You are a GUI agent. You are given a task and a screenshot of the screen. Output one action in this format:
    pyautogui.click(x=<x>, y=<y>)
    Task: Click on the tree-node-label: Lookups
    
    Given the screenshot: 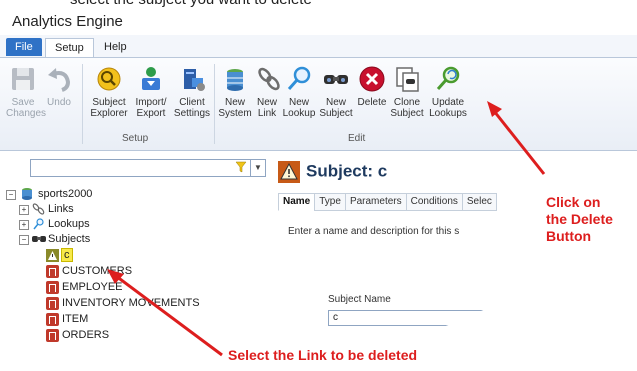 What is the action you would take?
    pyautogui.click(x=69, y=224)
    